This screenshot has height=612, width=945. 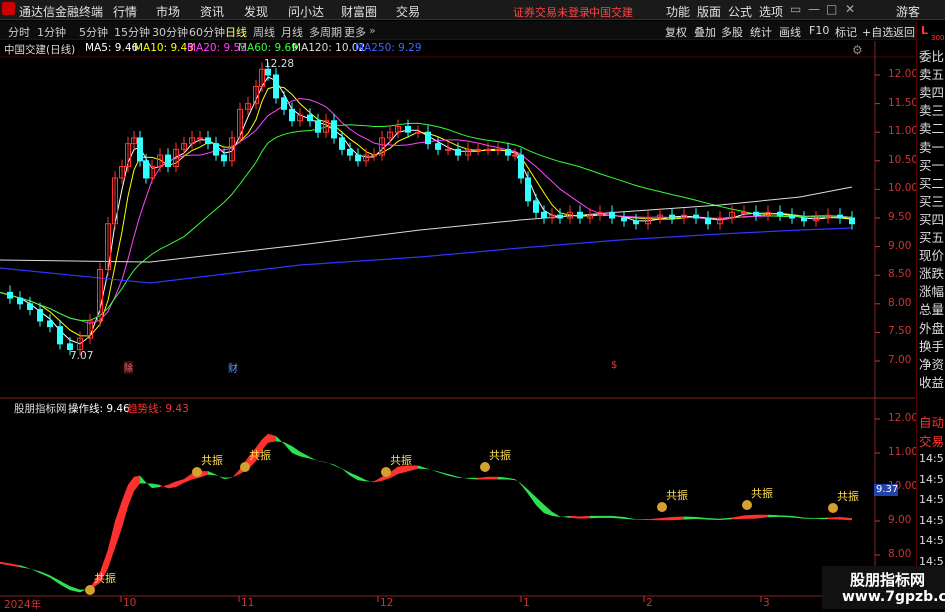 What do you see at coordinates (932, 256) in the screenshot?
I see `order-book-label: 现价` at bounding box center [932, 256].